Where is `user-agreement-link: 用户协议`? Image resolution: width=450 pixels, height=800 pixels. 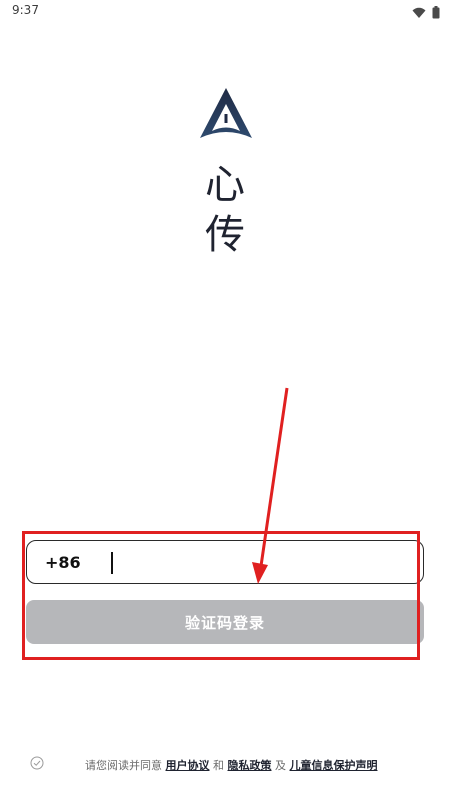
user-agreement-link: 用户协议 is located at coordinates (188, 765).